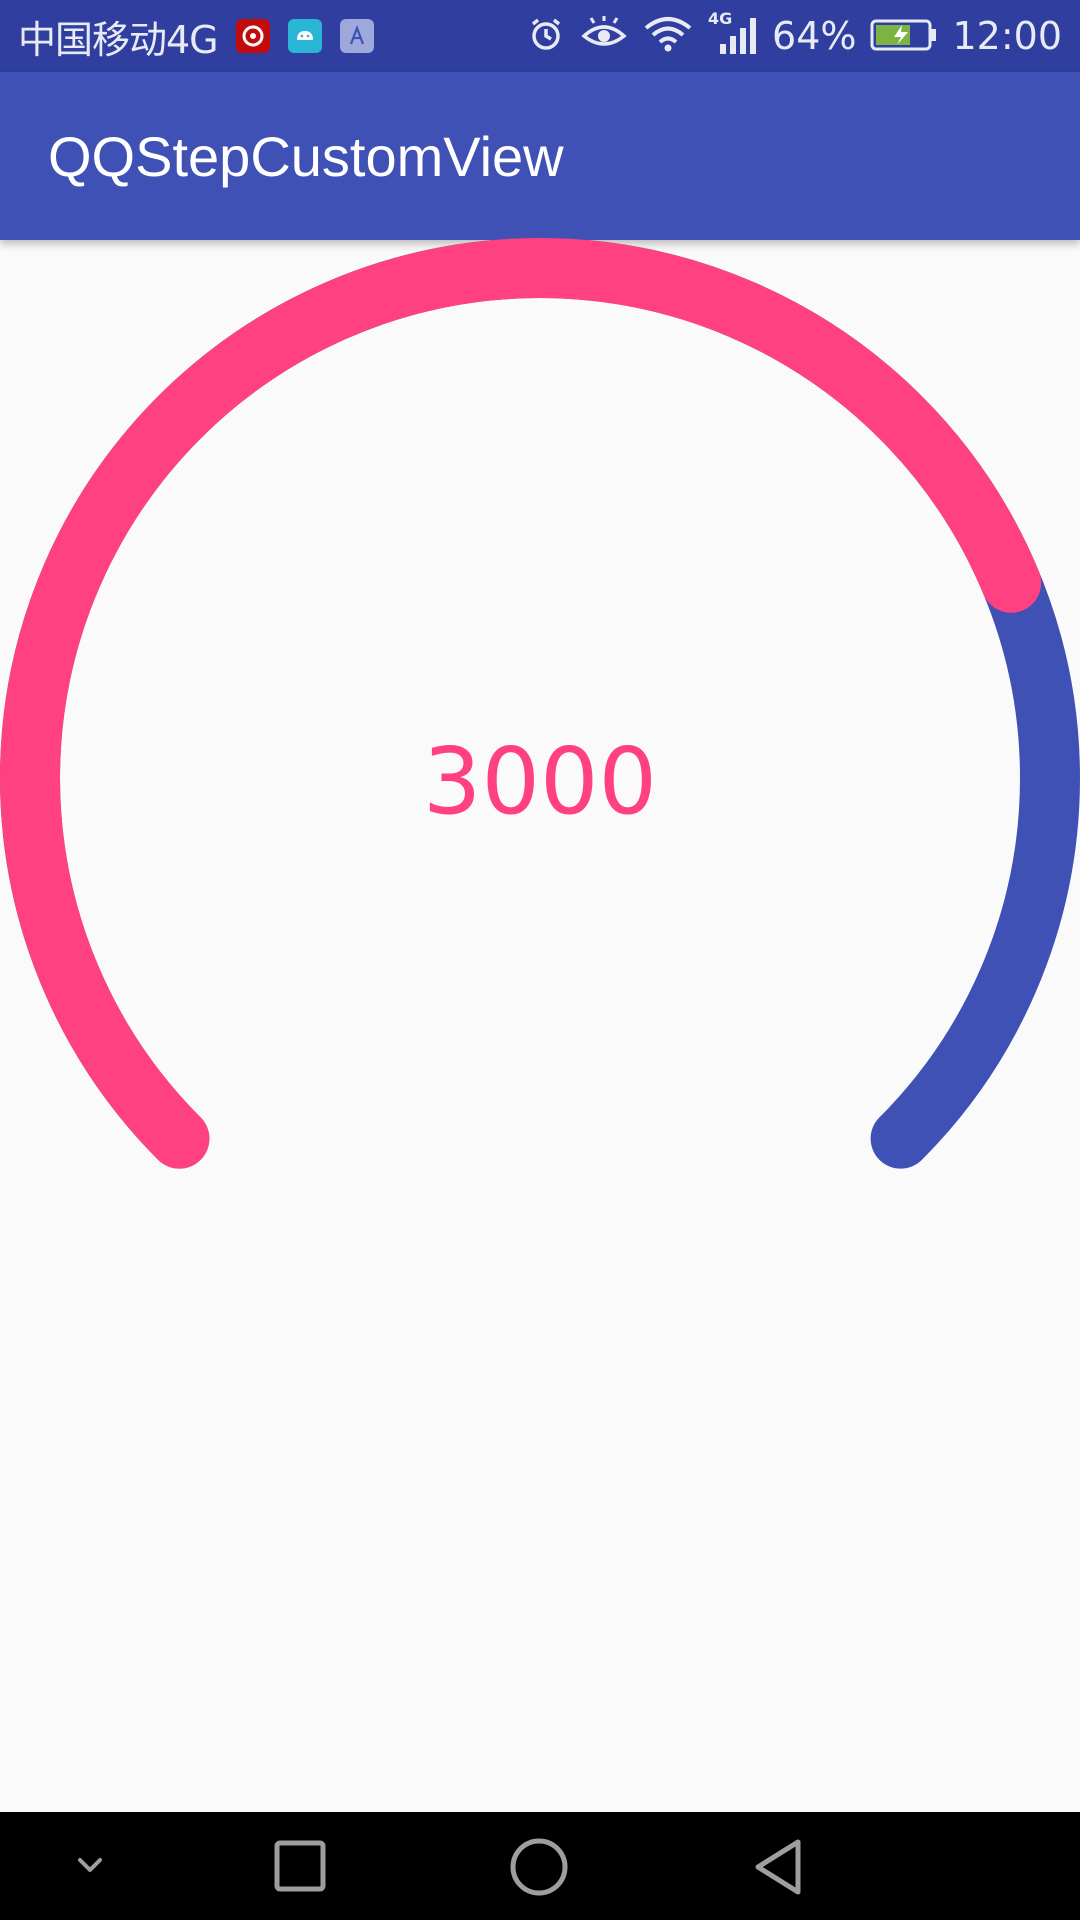  I want to click on recents-icon, so click(300, 1868).